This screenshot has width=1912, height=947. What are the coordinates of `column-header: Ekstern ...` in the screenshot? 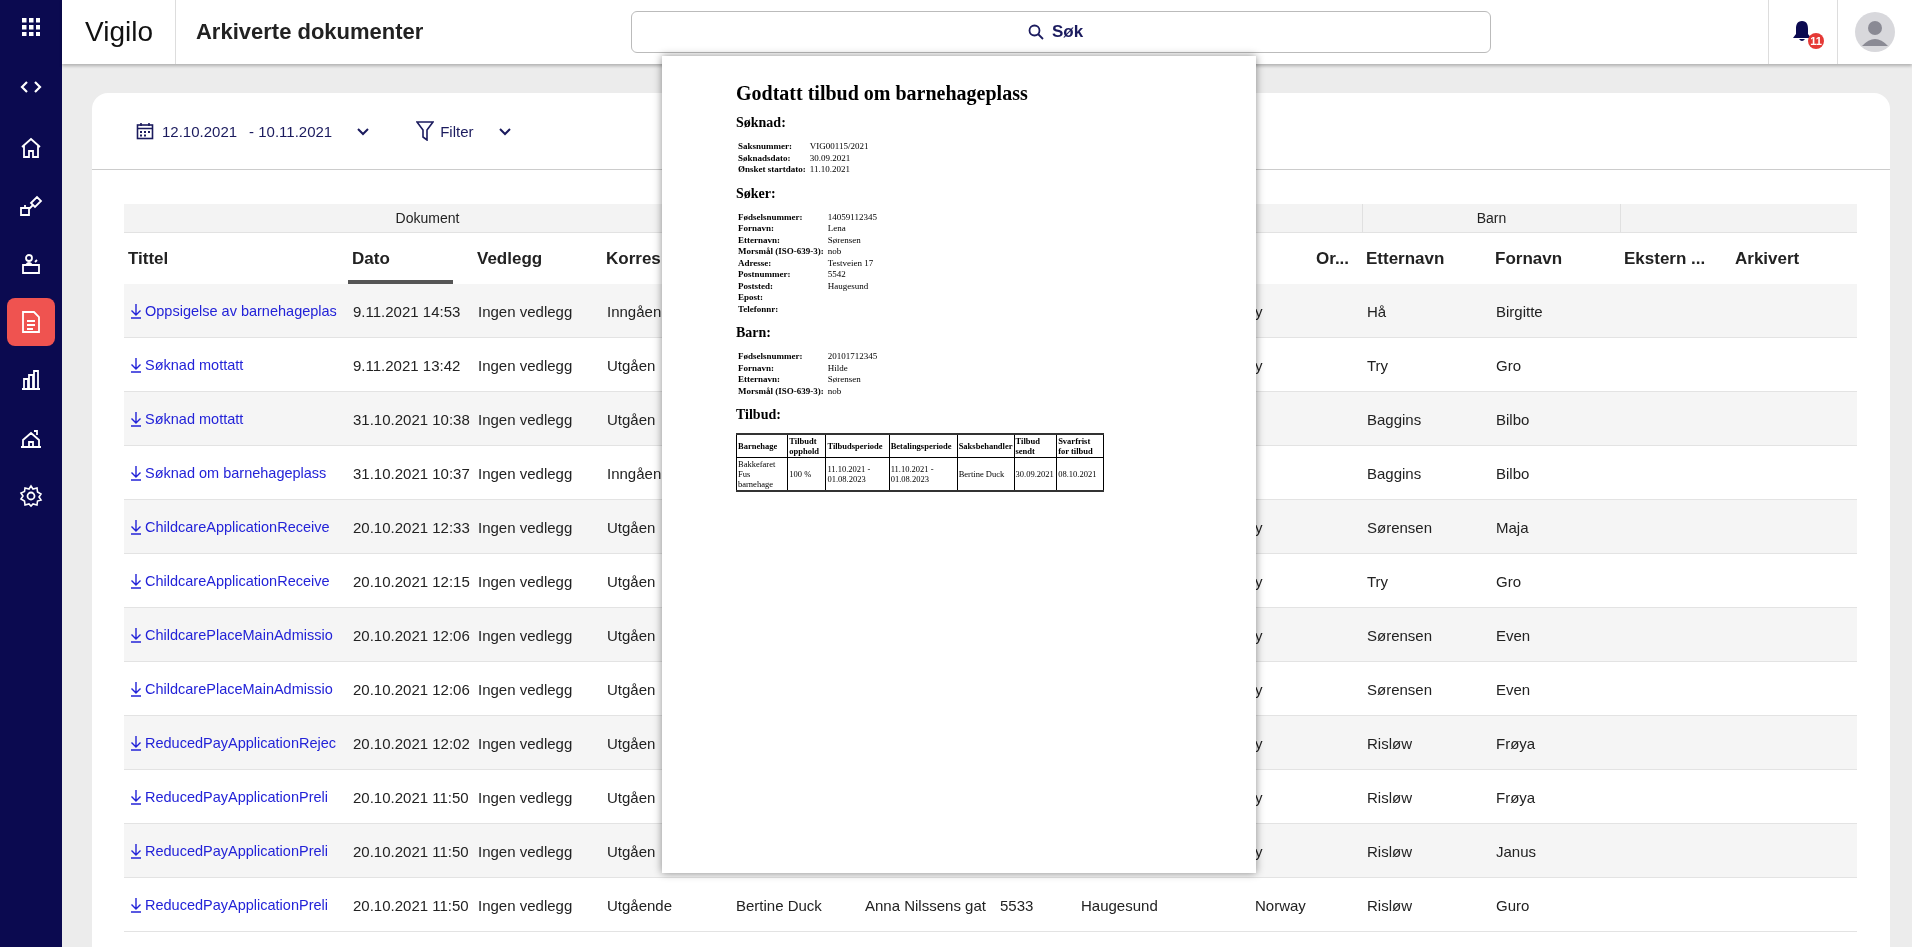 It's located at (1663, 258).